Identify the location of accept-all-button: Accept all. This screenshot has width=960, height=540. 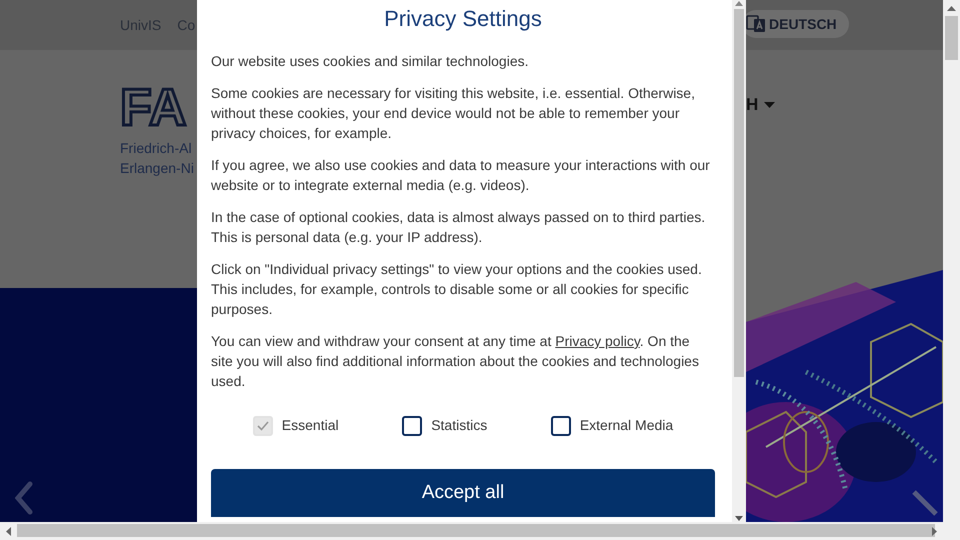
(463, 493).